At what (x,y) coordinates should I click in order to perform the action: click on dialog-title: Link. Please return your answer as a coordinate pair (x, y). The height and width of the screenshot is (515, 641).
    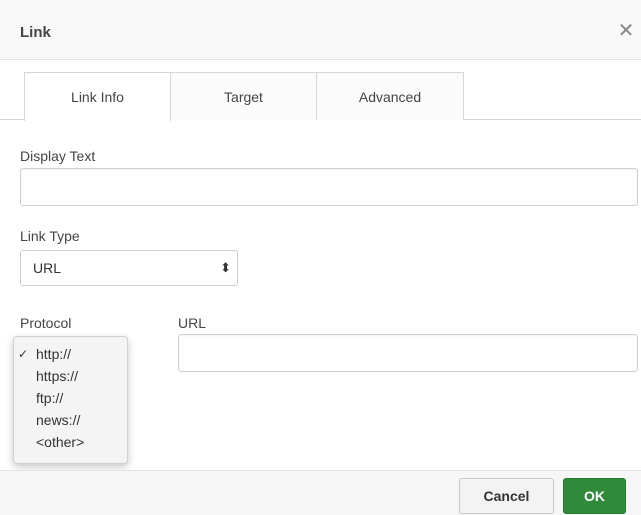
    Looking at the image, I should click on (35, 32).